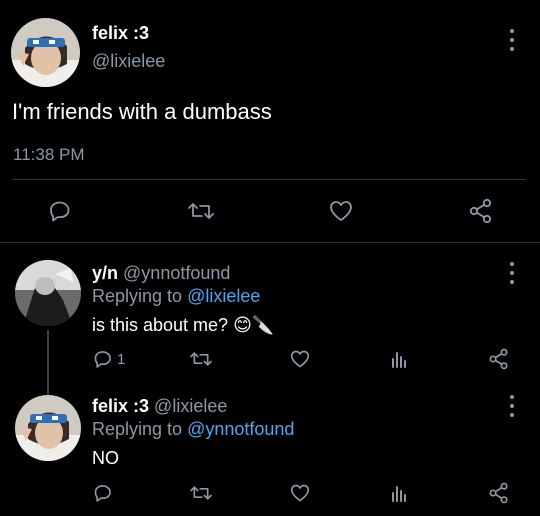 This screenshot has height=516, width=540. I want to click on tweet-text: I'm friends with a dumbass, so click(142, 111).